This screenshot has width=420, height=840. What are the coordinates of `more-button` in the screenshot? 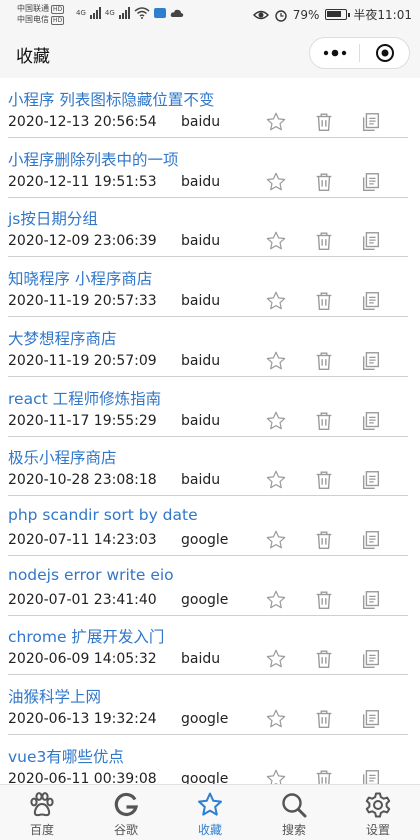 It's located at (334, 53).